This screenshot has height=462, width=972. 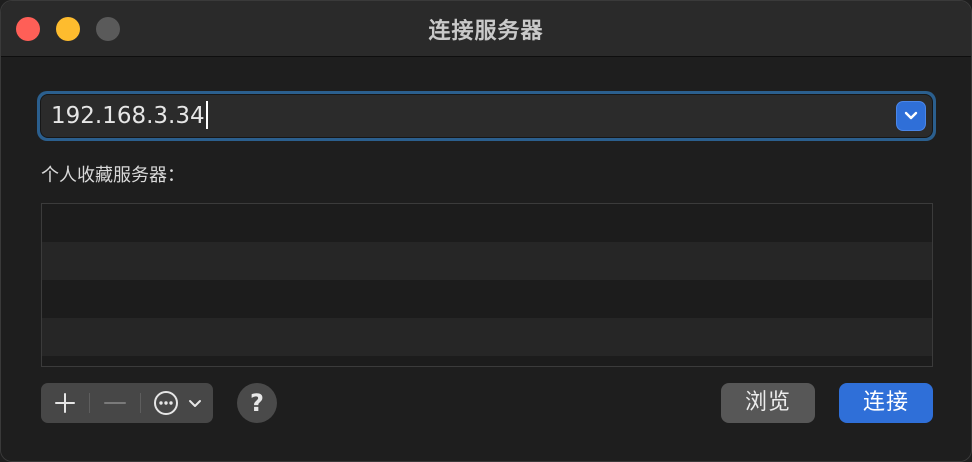 I want to click on server-address-focus-ring: 192.168.3.34, so click(x=486, y=116).